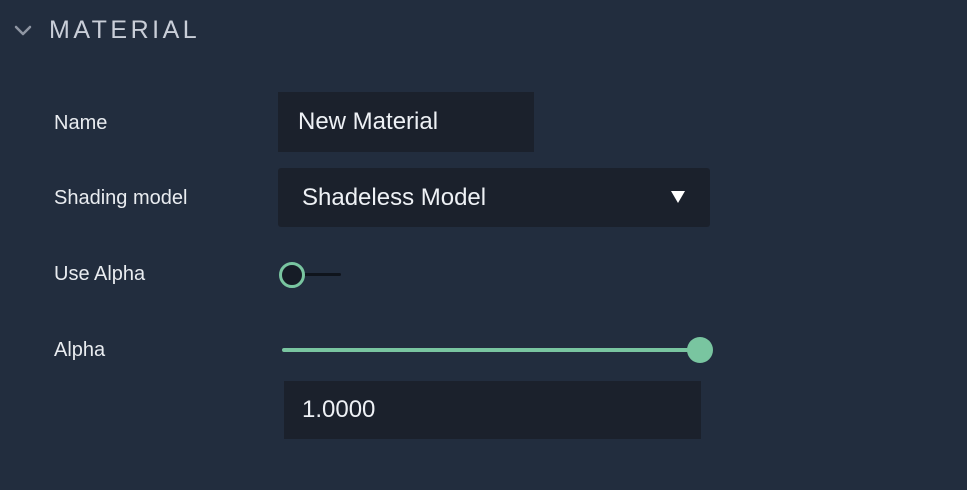  Describe the element at coordinates (483, 31) in the screenshot. I see `material-section-header: MATERIAL` at that location.